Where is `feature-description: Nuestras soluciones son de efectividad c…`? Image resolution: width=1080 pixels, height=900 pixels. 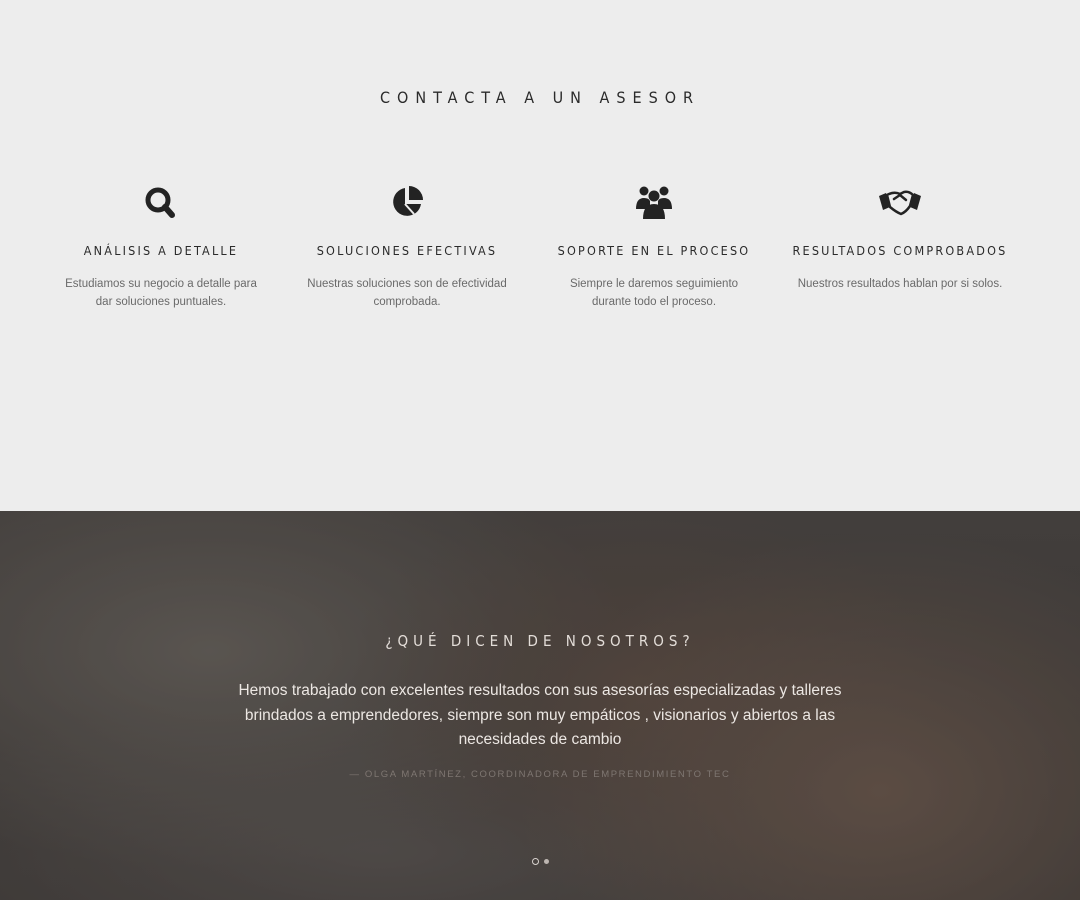
feature-description: Nuestras soluciones son de efectividad c… is located at coordinates (407, 293).